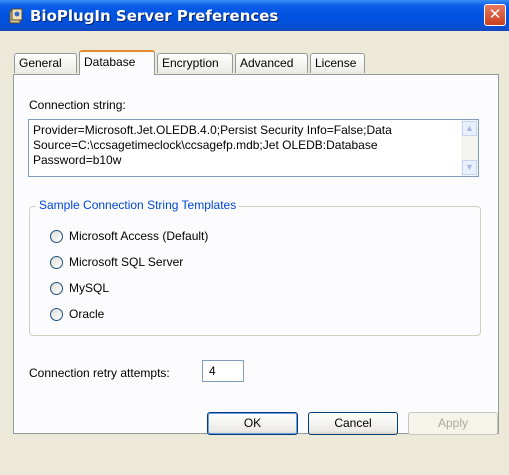  What do you see at coordinates (89, 288) in the screenshot?
I see `radio-label: MySQL` at bounding box center [89, 288].